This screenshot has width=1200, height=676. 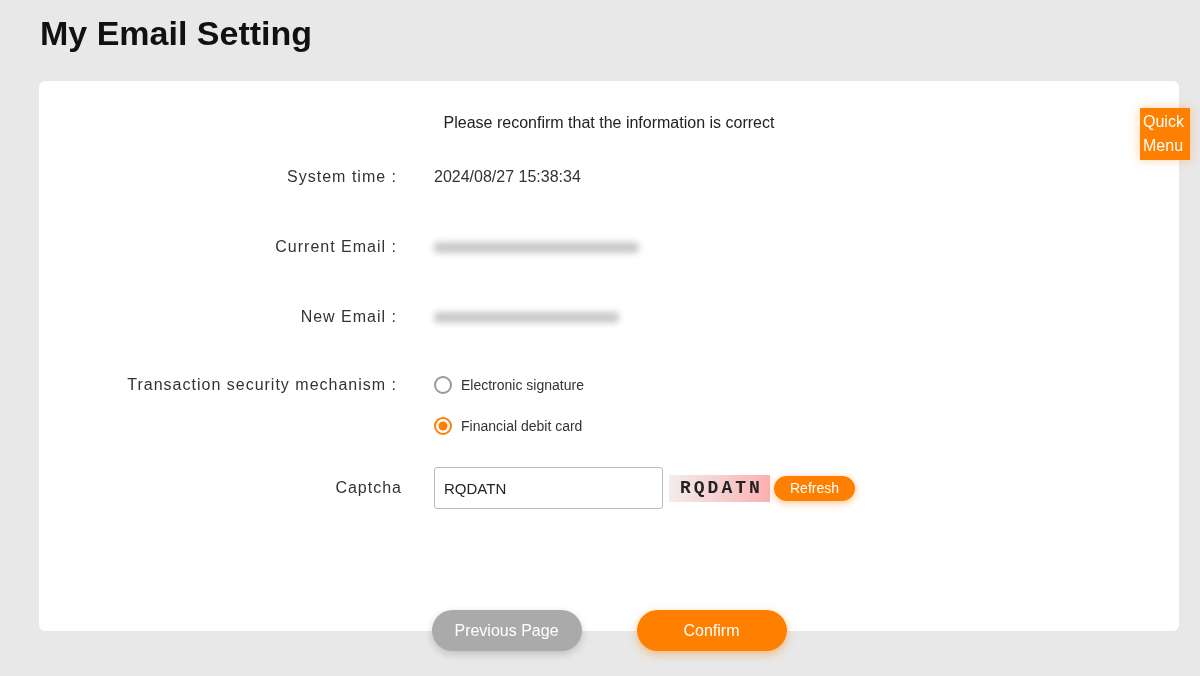 I want to click on confirm-button: Confirm, so click(x=711, y=630).